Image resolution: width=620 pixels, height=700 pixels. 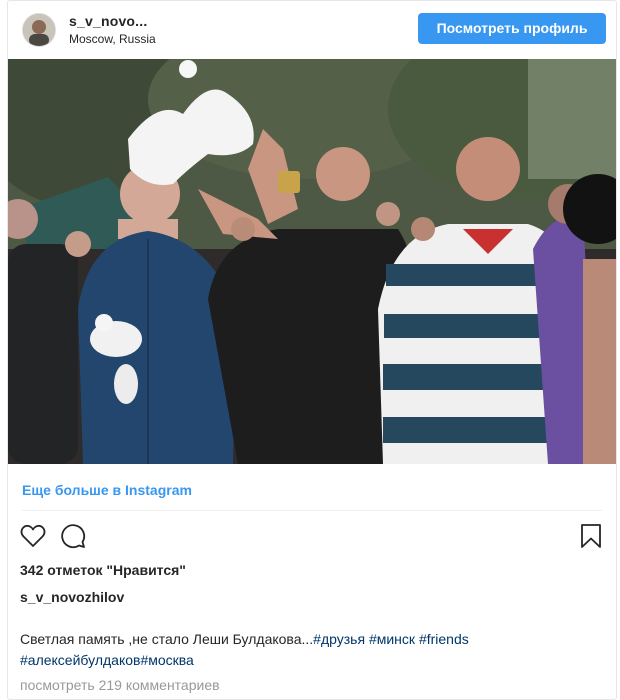 What do you see at coordinates (392, 639) in the screenshot?
I see `hashtag-link: #минск` at bounding box center [392, 639].